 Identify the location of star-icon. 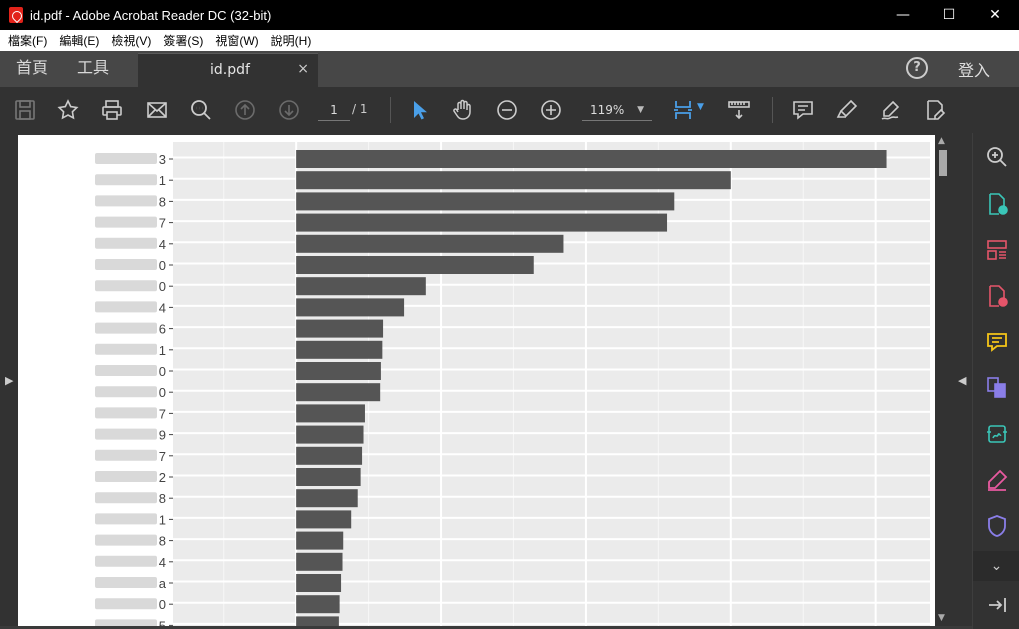
(68, 110).